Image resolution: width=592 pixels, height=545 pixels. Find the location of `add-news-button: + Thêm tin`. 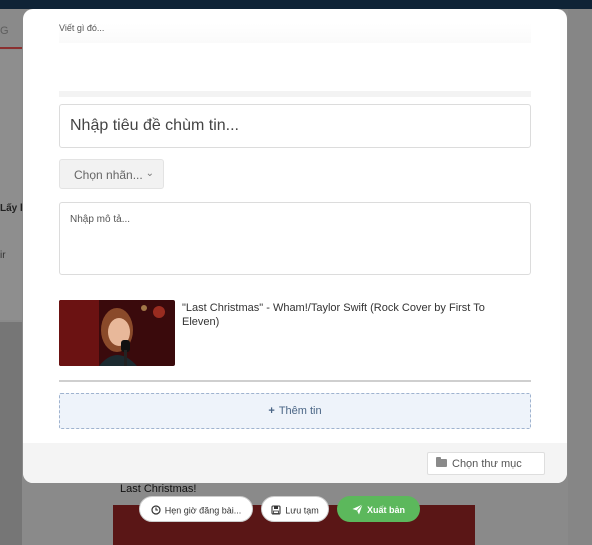

add-news-button: + Thêm tin is located at coordinates (295, 411).